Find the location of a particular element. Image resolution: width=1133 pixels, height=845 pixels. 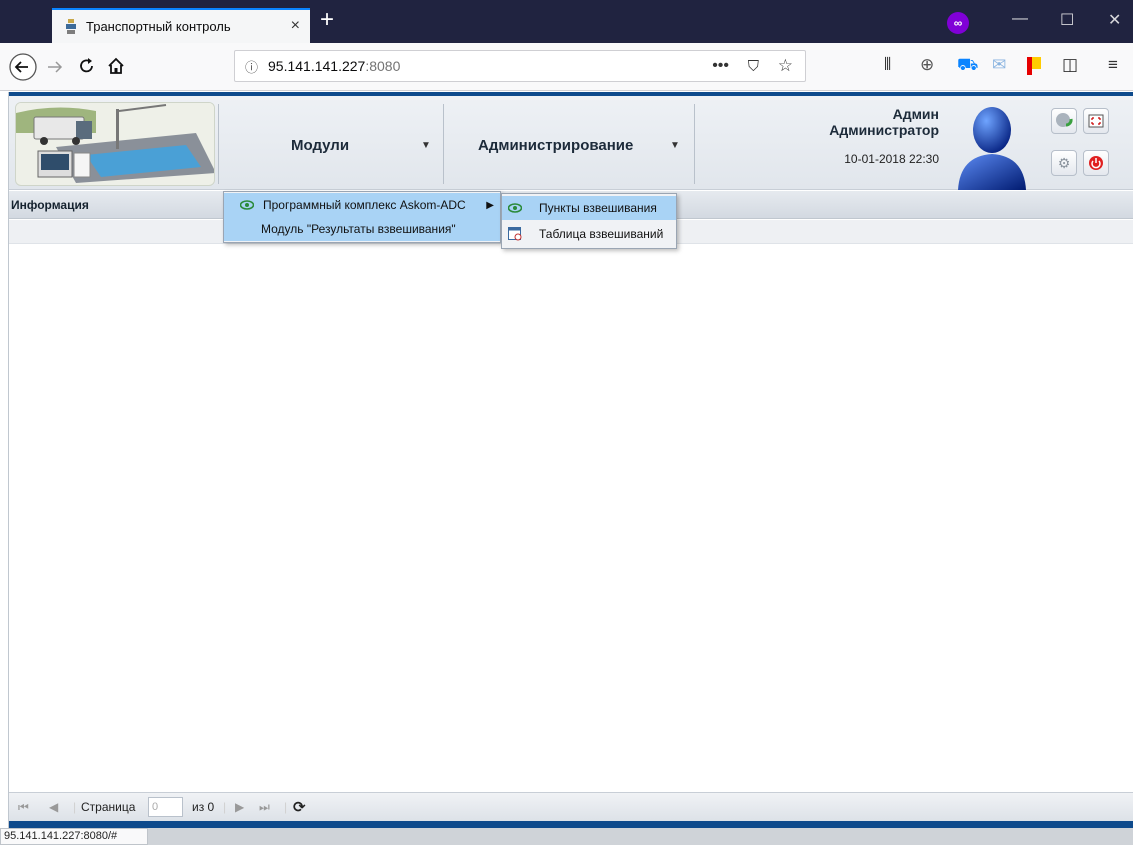

administration-menu-label: Администрирование is located at coordinates (556, 145).